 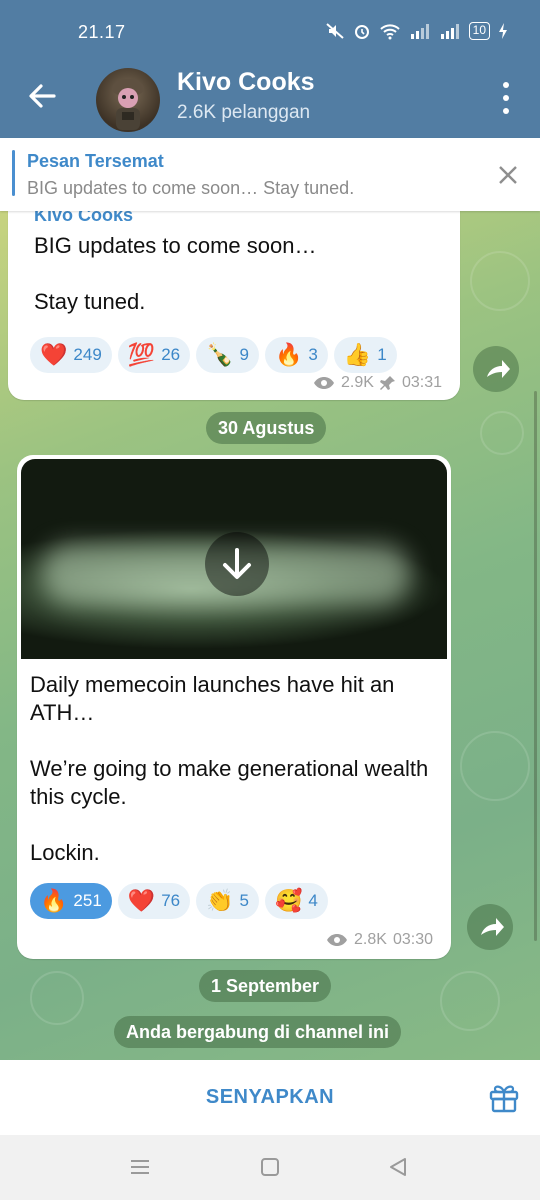 What do you see at coordinates (296, 355) in the screenshot?
I see `reaction-fire: 🔥 3` at bounding box center [296, 355].